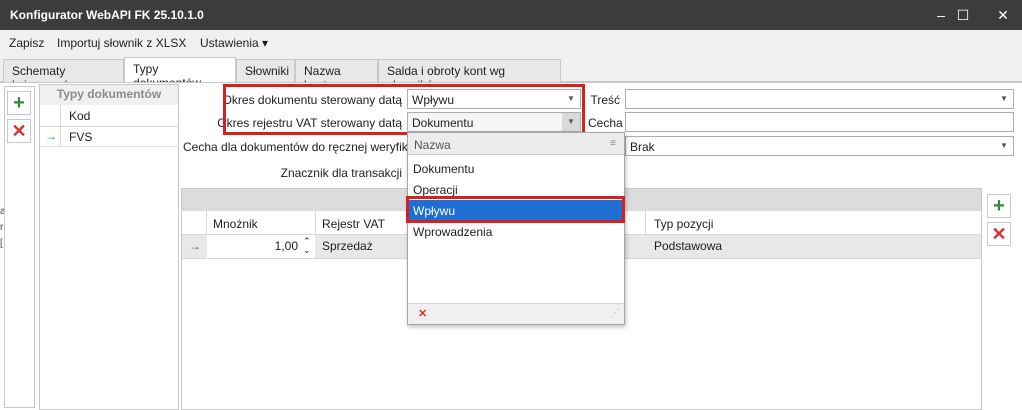 The image size is (1022, 410). Describe the element at coordinates (516, 313) in the screenshot. I see `dropdown-footer: ✕ ⋰` at that location.